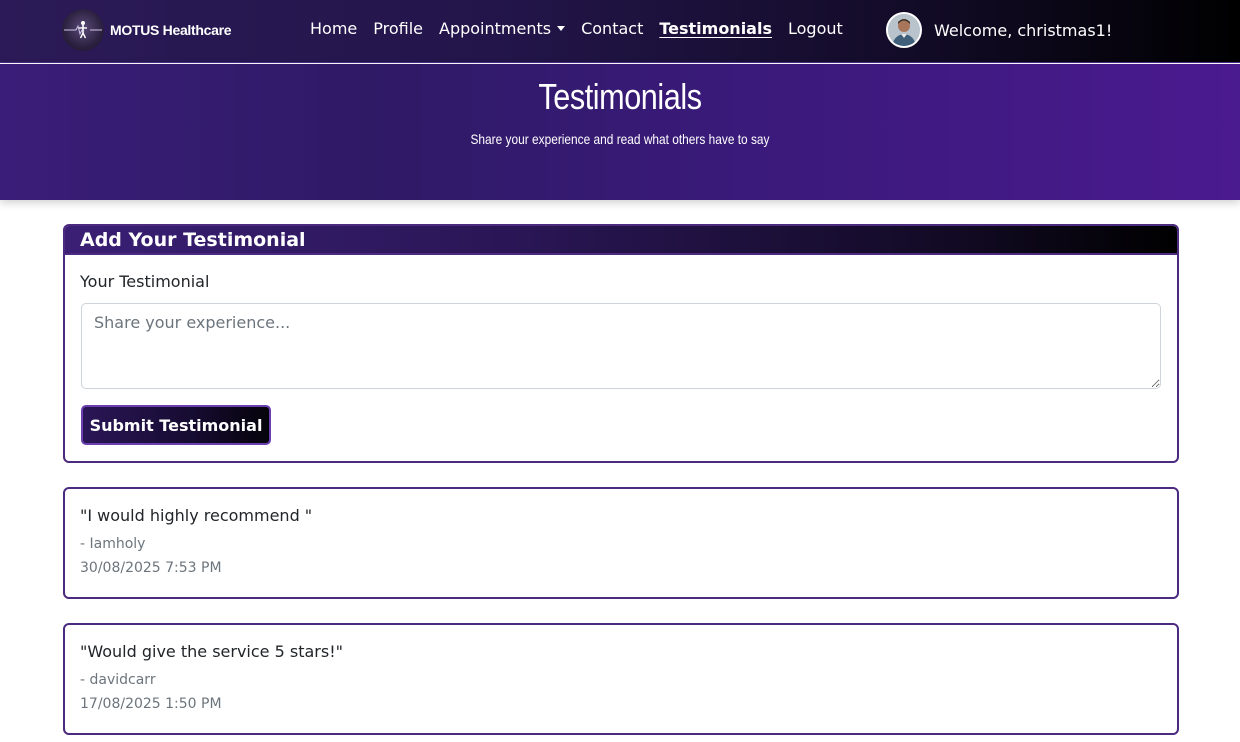 The image size is (1240, 742). I want to click on nav-home: Home, so click(333, 29).